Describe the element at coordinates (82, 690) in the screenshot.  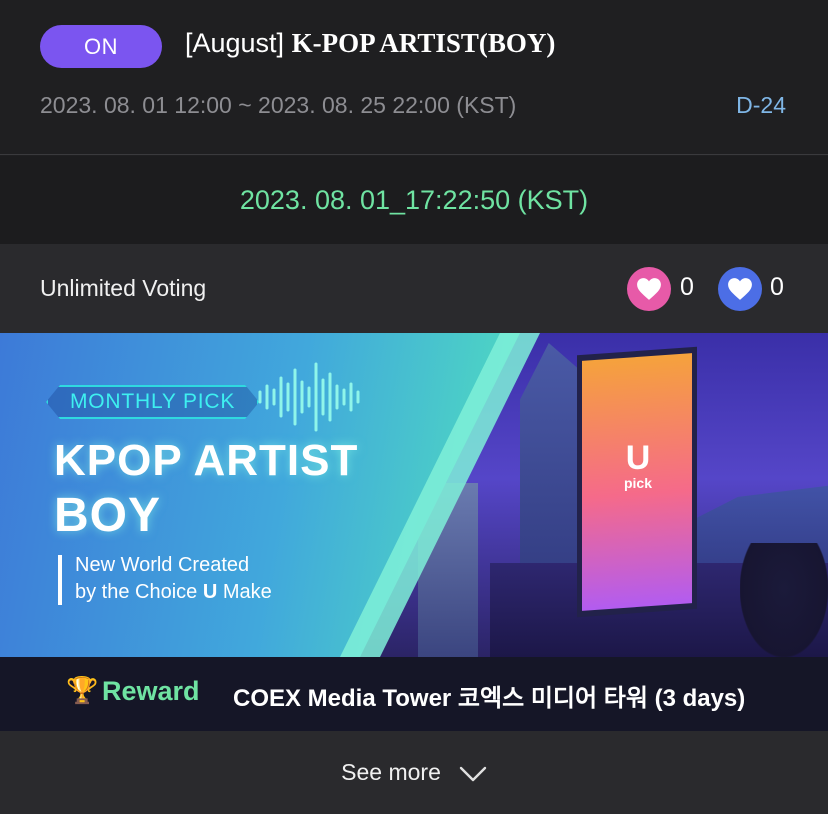
I see `trophy-icon: 🏆` at that location.